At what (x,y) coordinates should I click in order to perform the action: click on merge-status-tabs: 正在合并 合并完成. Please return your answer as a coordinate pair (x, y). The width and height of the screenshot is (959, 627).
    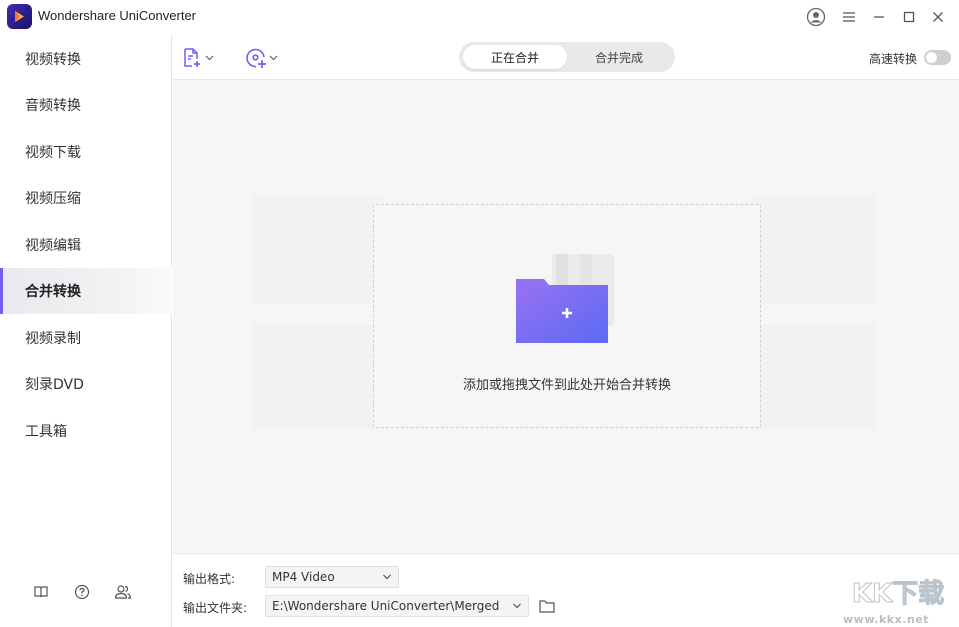
    Looking at the image, I should click on (567, 57).